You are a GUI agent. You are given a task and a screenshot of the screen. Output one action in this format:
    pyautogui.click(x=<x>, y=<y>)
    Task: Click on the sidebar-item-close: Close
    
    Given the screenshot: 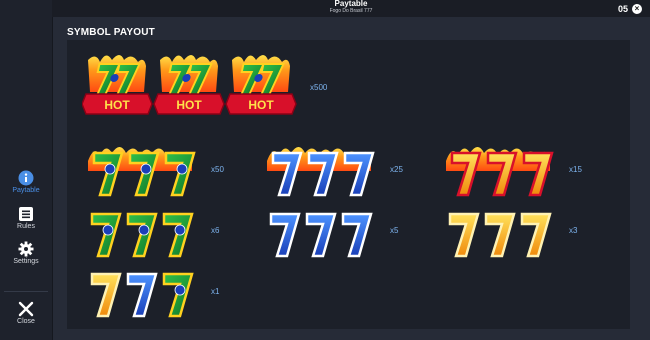 What is the action you would take?
    pyautogui.click(x=26, y=313)
    